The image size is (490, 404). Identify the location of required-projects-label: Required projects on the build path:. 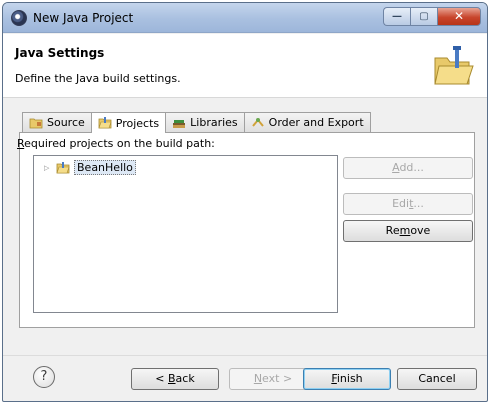
(116, 143).